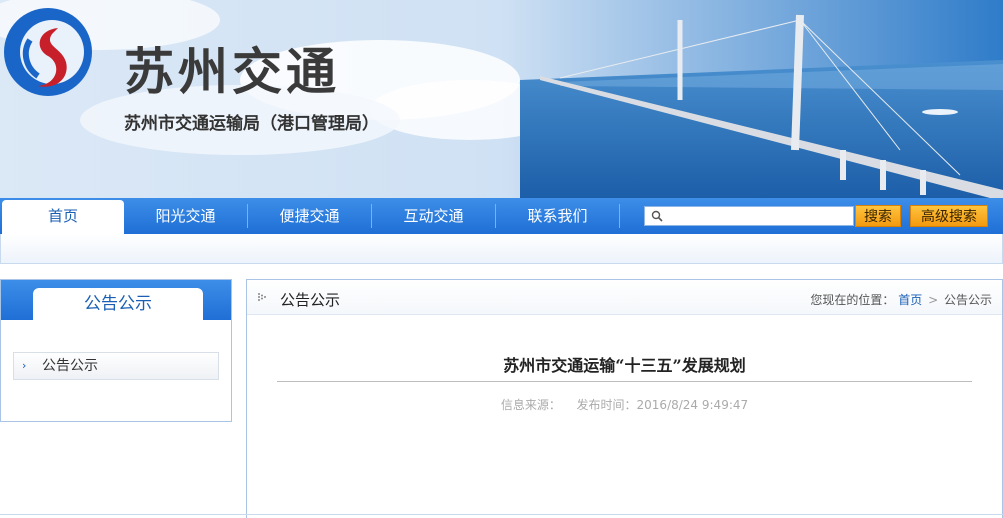 This screenshot has height=518, width=1003. I want to click on sidebar-header: 公告公示, so click(116, 300).